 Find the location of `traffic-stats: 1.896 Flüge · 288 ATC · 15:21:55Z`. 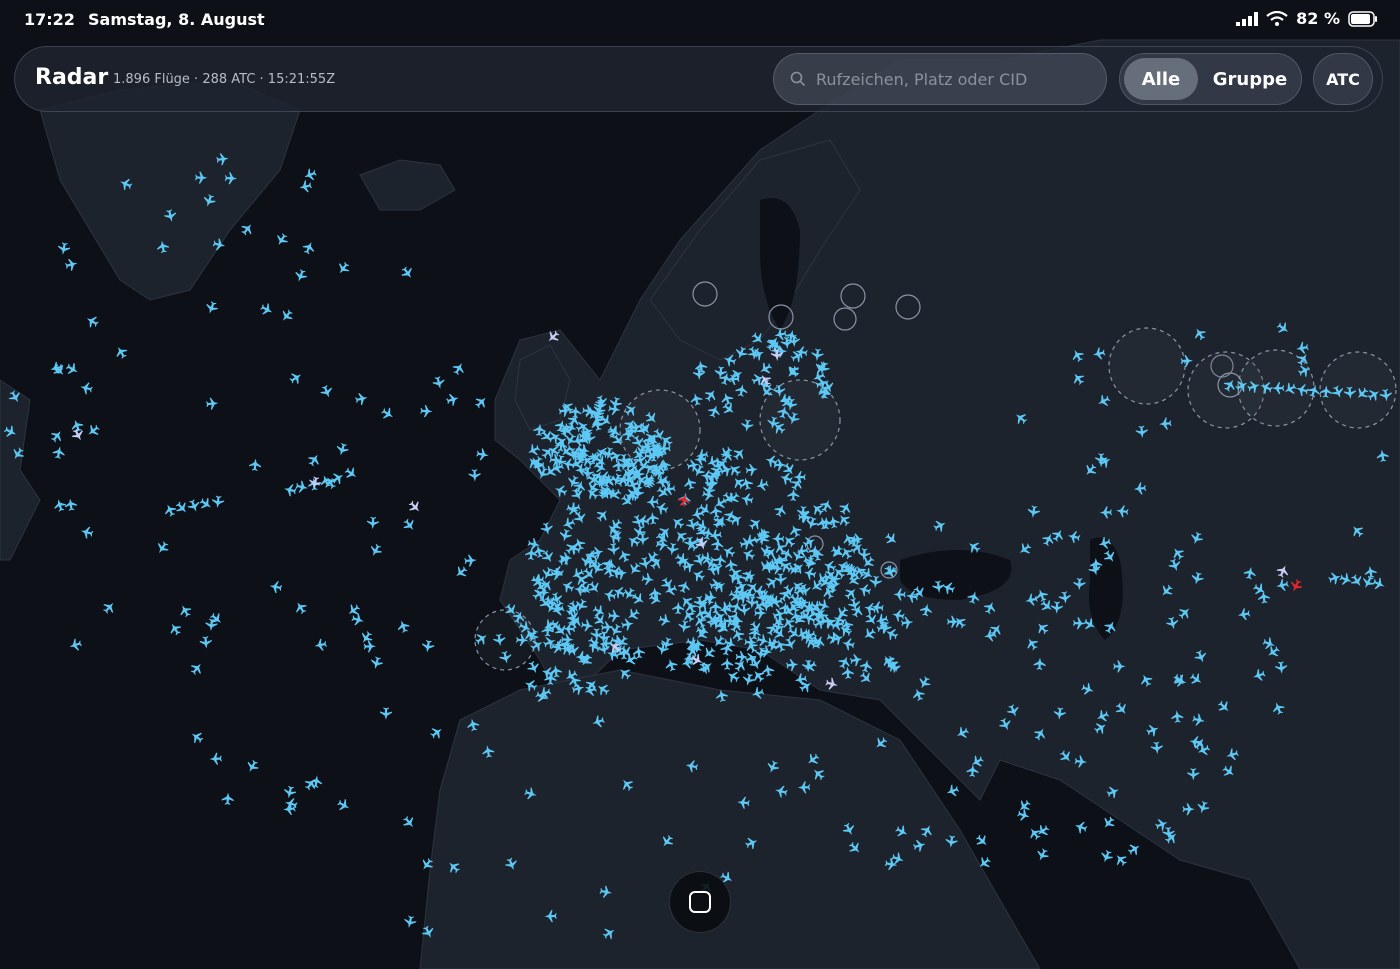

traffic-stats: 1.896 Flüge · 288 ATC · 15:21:55Z is located at coordinates (224, 79).